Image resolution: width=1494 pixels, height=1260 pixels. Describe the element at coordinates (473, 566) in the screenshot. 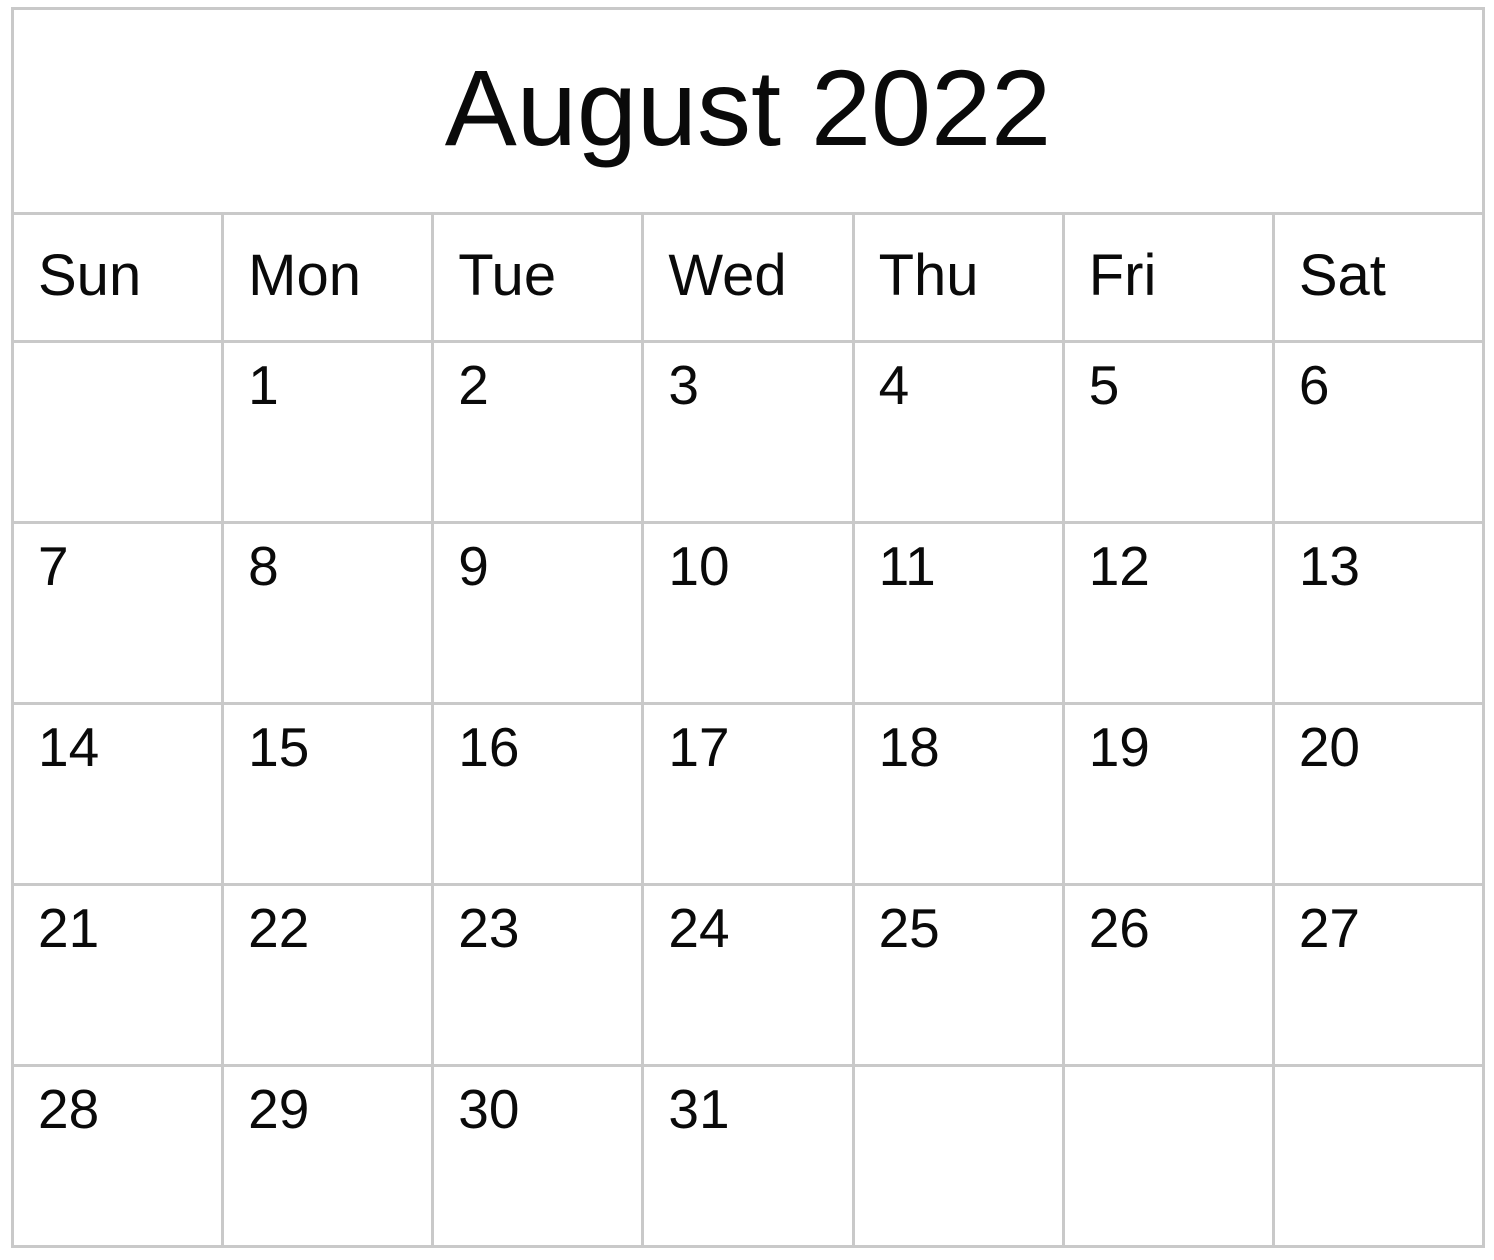

I see `day-number: 9` at that location.